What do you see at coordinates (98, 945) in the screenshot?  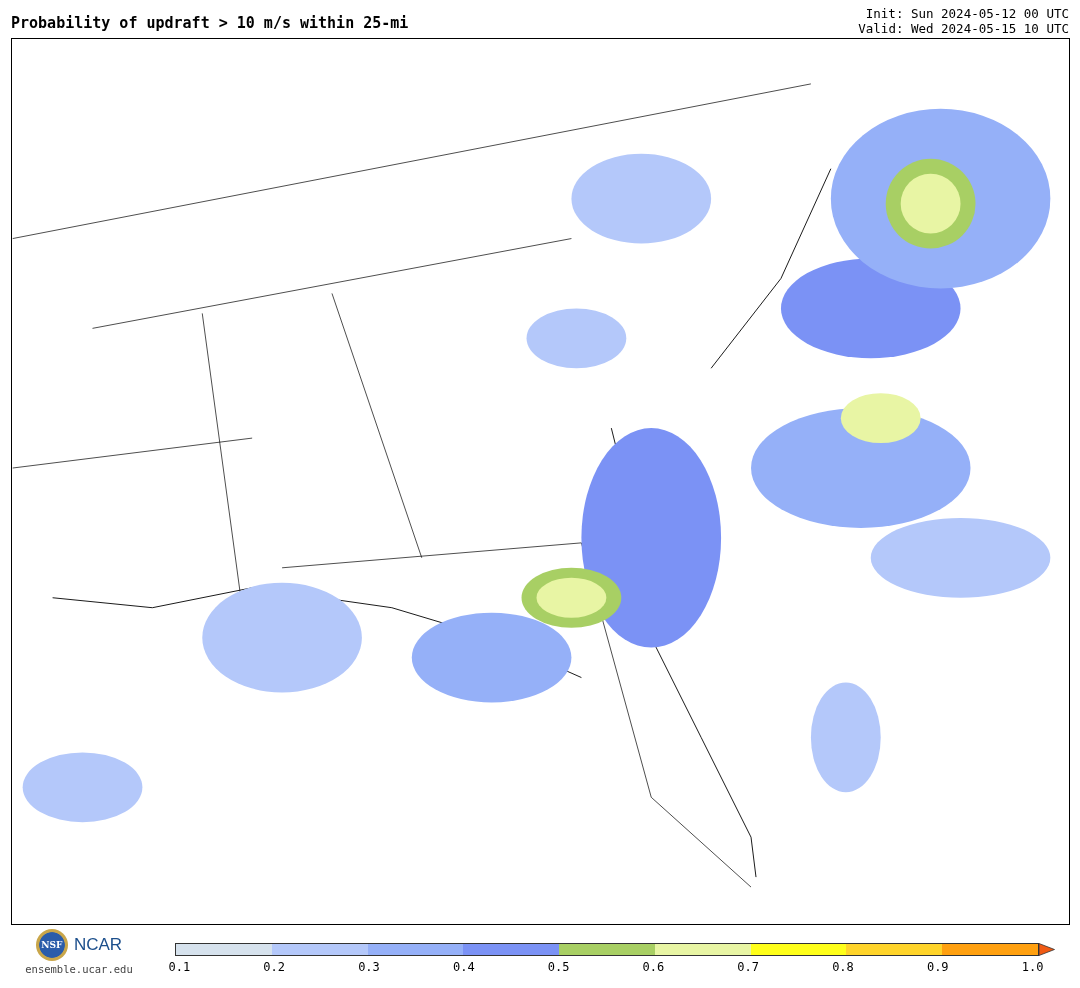 I see `ncar-logo: NCAR` at bounding box center [98, 945].